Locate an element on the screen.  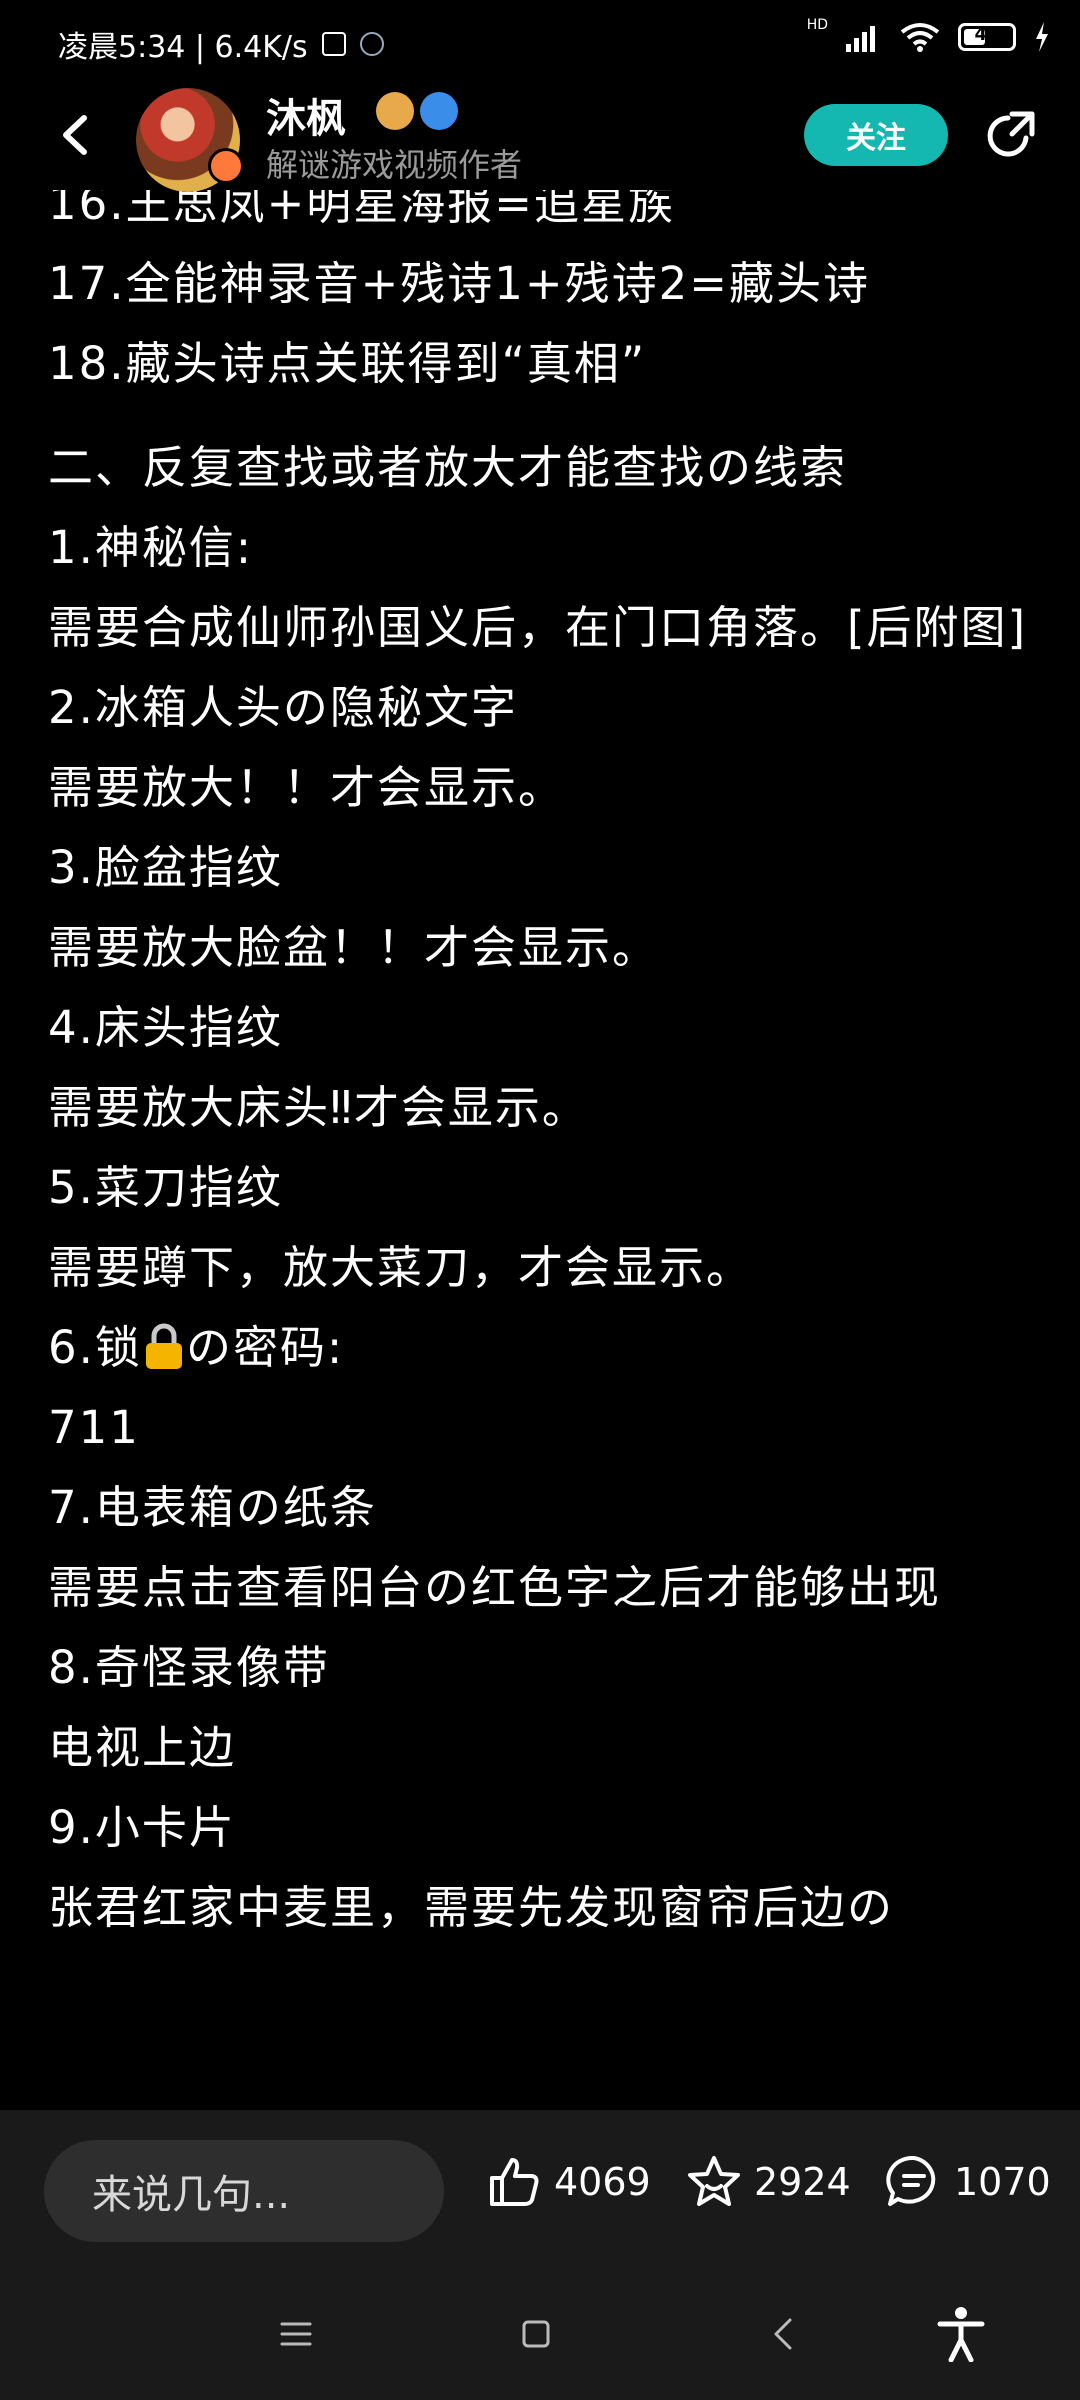
status-time: 凌晨5:34 | 6.4K/s is located at coordinates (183, 47).